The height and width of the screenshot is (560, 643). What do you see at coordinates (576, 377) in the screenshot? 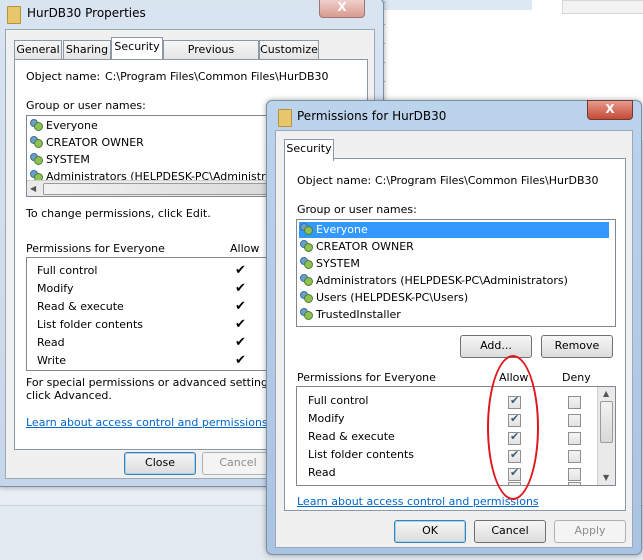
I see `deny-header: Deny` at bounding box center [576, 377].